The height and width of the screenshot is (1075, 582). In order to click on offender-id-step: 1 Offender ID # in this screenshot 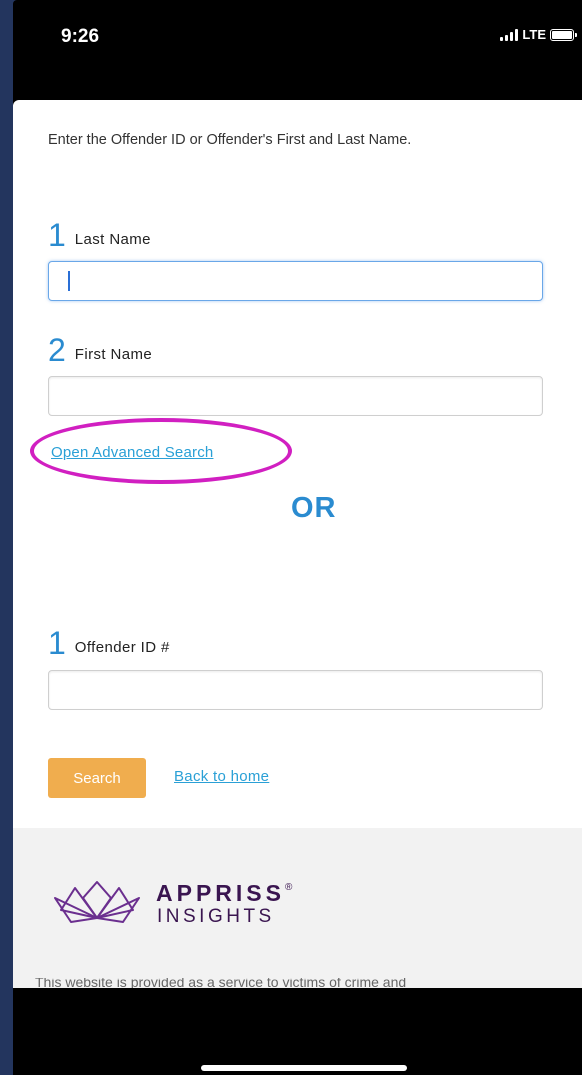, I will do `click(109, 643)`.